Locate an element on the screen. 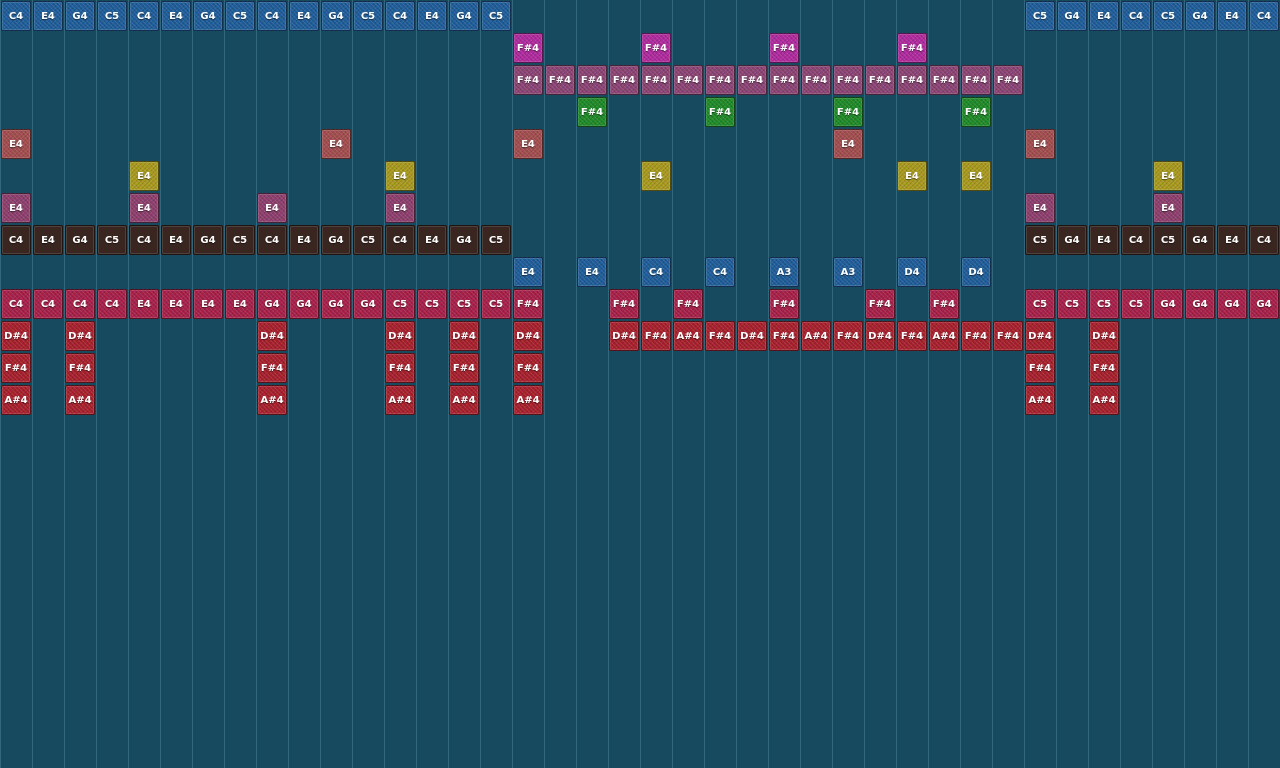 The width and height of the screenshot is (1280, 768). note-cell-bass-blue: A3 is located at coordinates (784, 272).